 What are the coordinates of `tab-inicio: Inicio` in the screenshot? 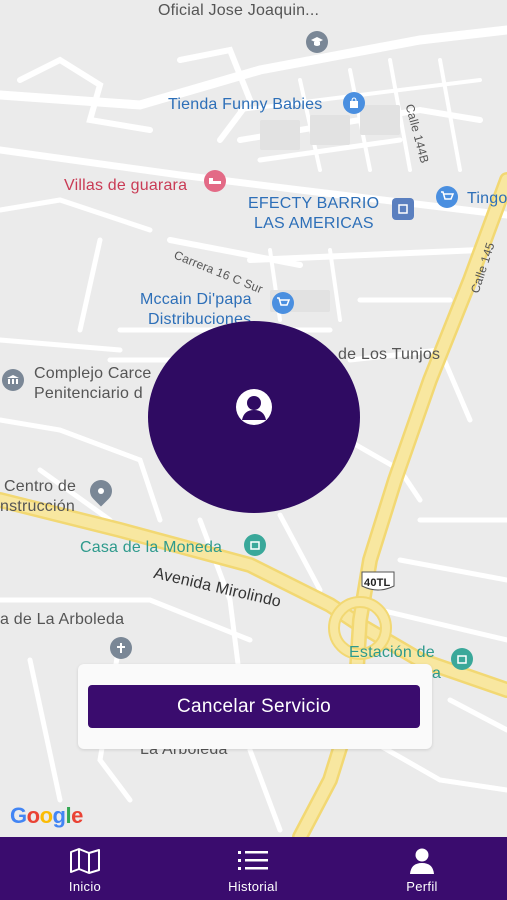 It's located at (85, 868).